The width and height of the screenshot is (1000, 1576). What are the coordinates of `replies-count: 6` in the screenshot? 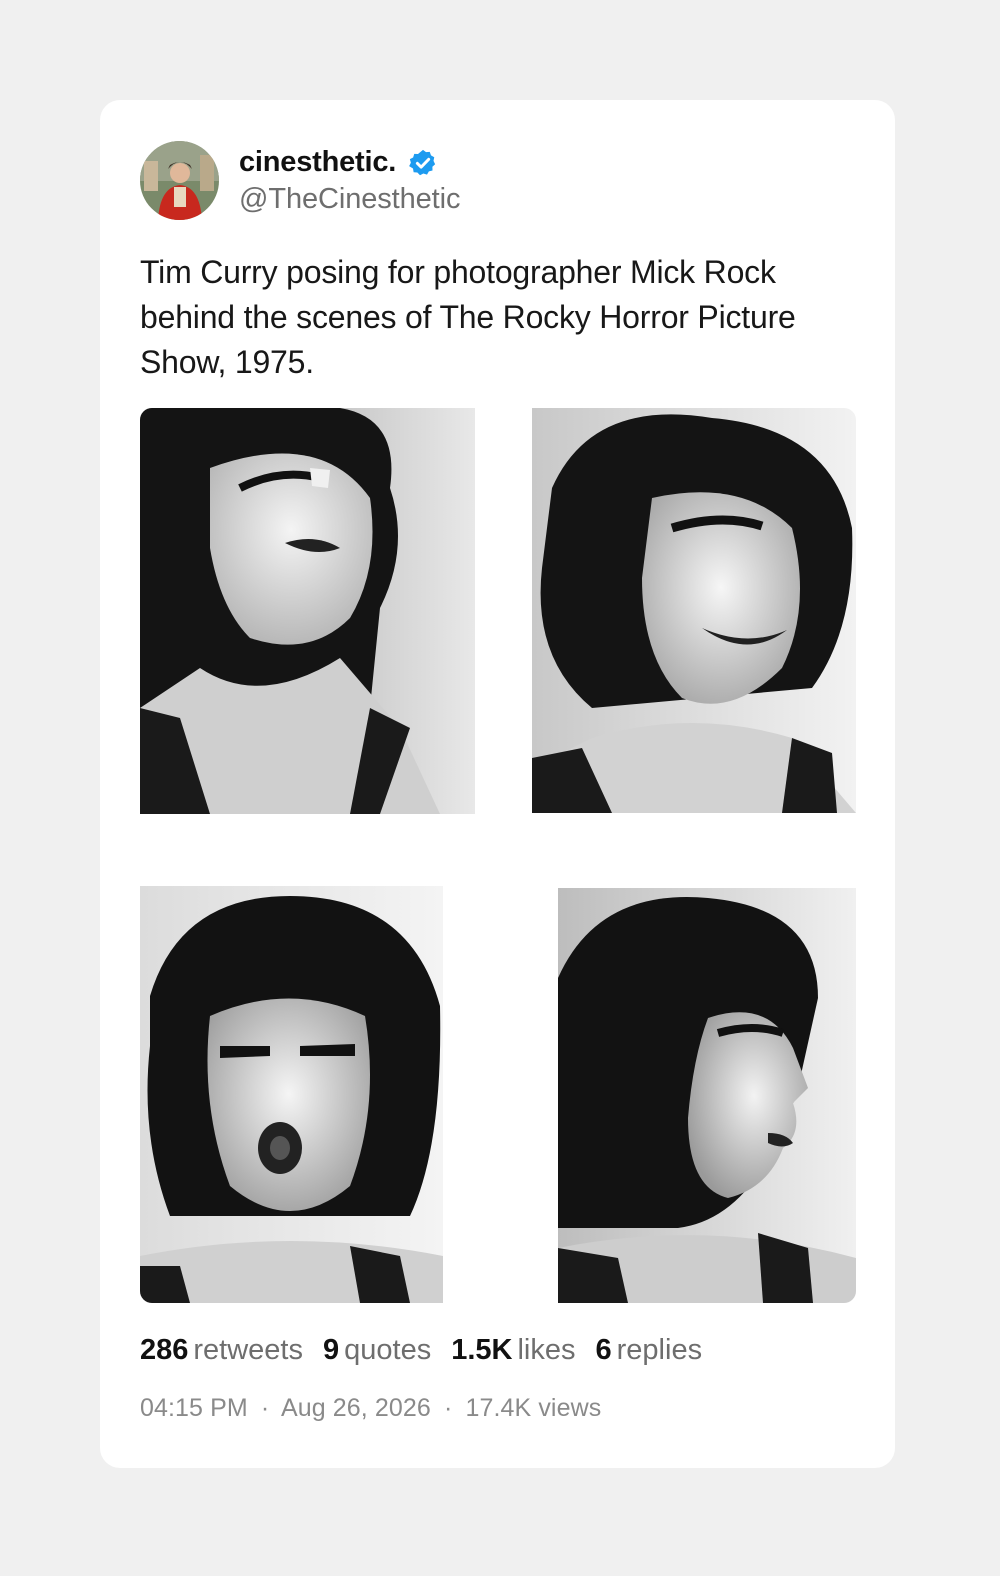 It's located at (603, 1350).